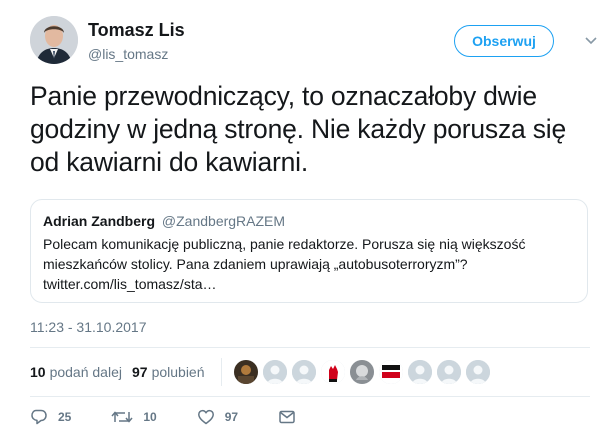  I want to click on quoted-author-name: Adrian Zandberg, so click(99, 221).